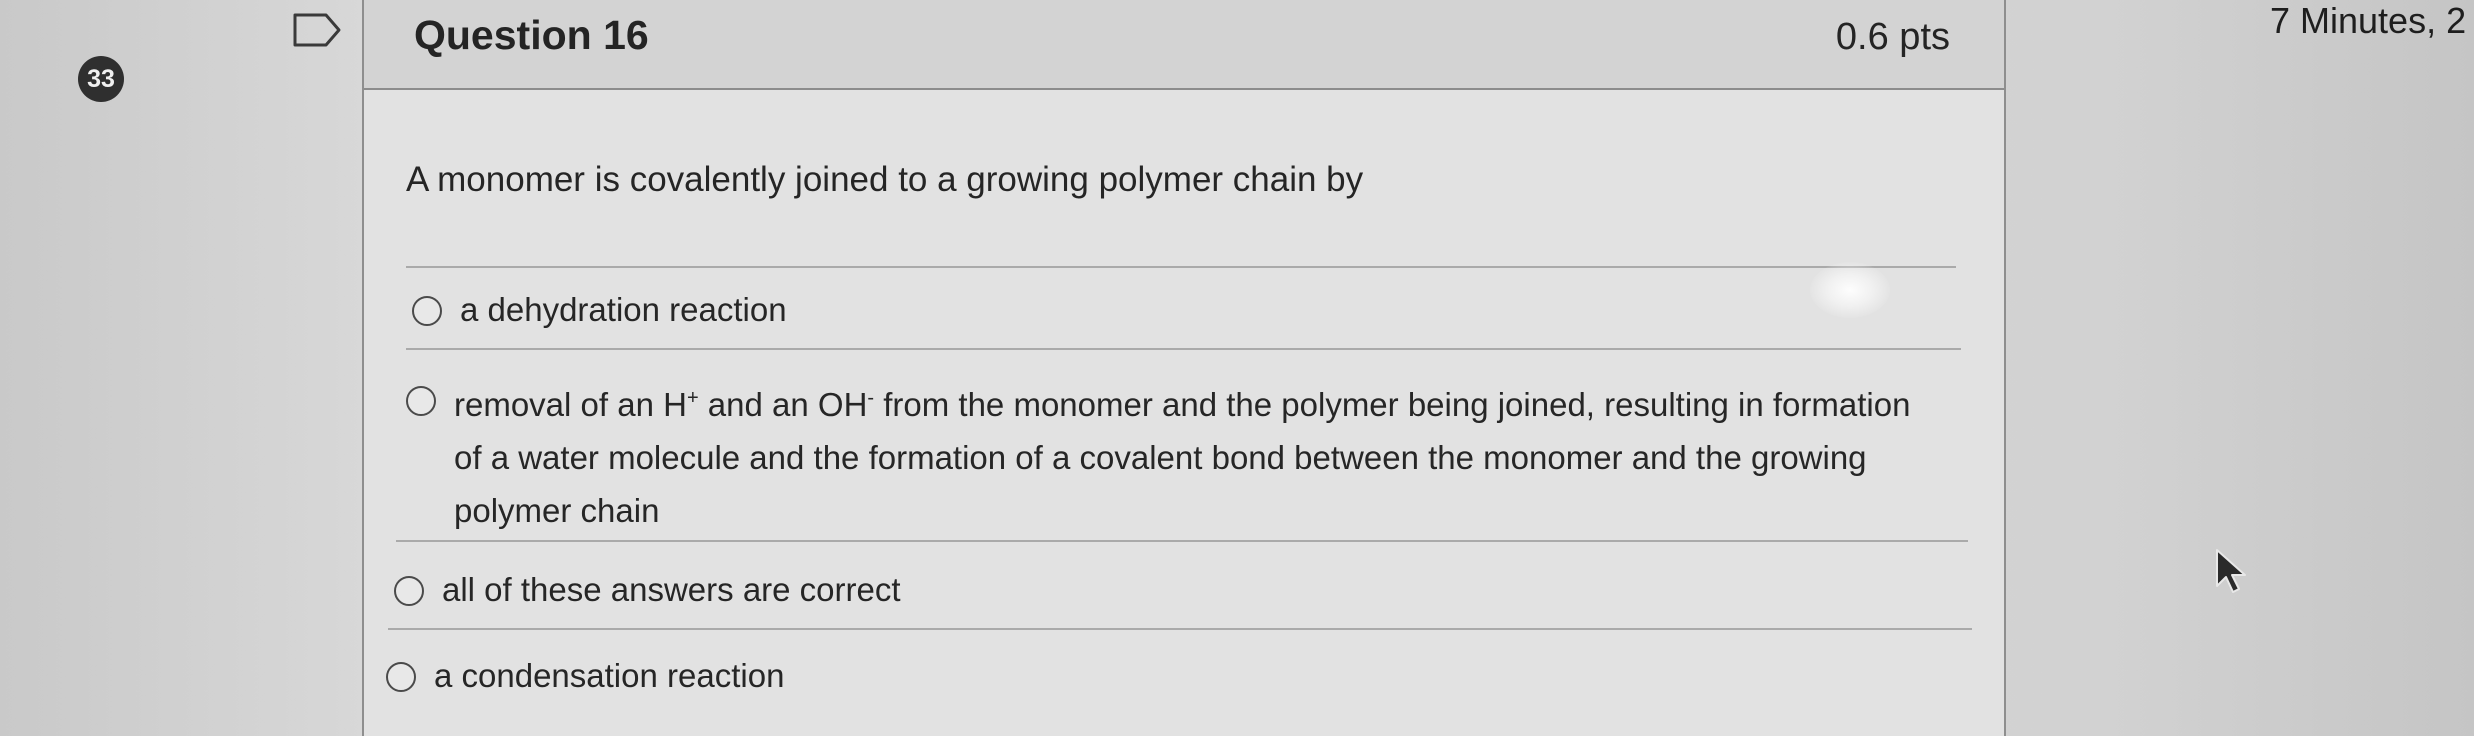  Describe the element at coordinates (783, 404) in the screenshot. I see `answer-label-part: and an OH` at that location.